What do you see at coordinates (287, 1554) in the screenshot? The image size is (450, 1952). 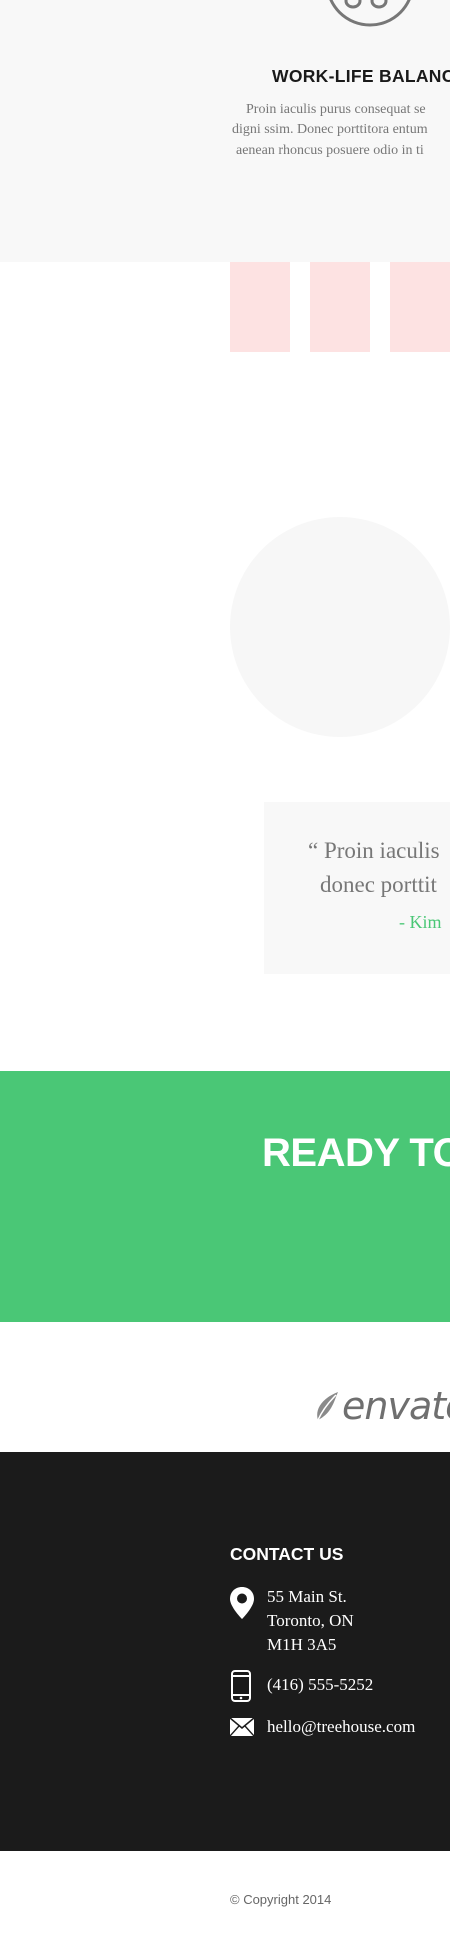 I see `contact-heading: CONTACT US` at bounding box center [287, 1554].